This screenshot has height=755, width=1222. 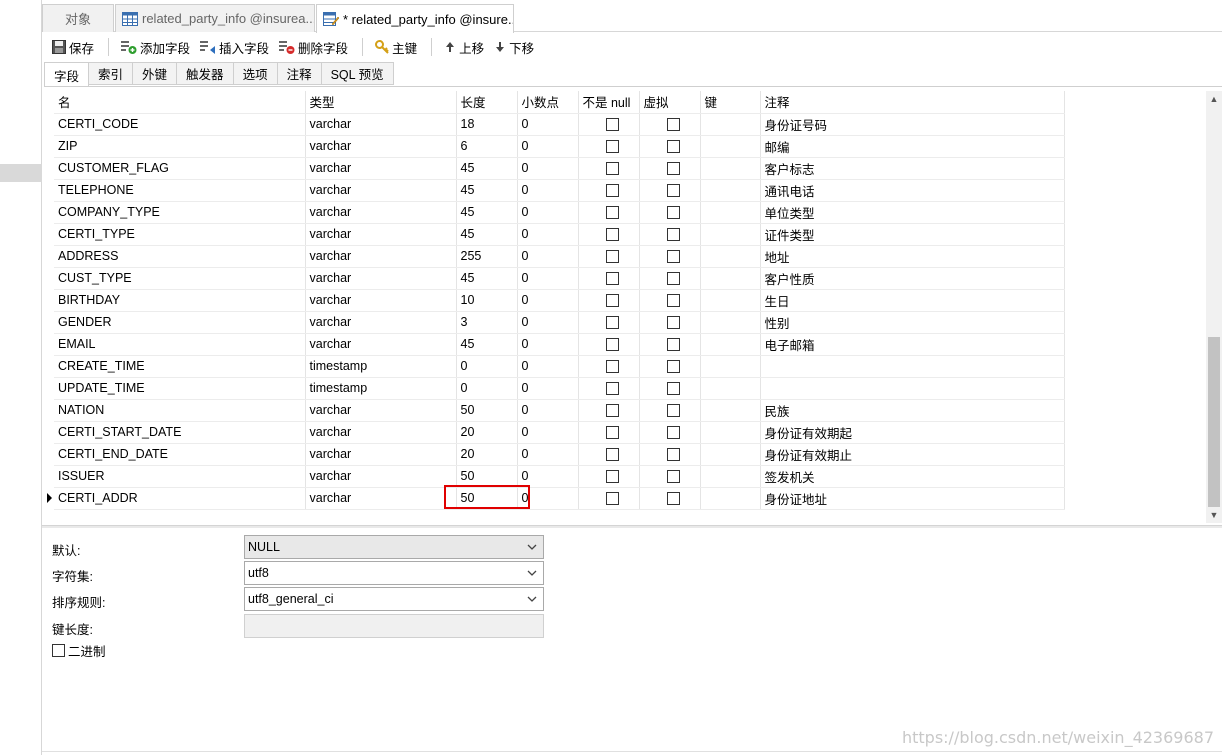 I want to click on table-row: CERTI_START_DATE varchar 20 0 身份证有效期起, so click(x=554, y=432).